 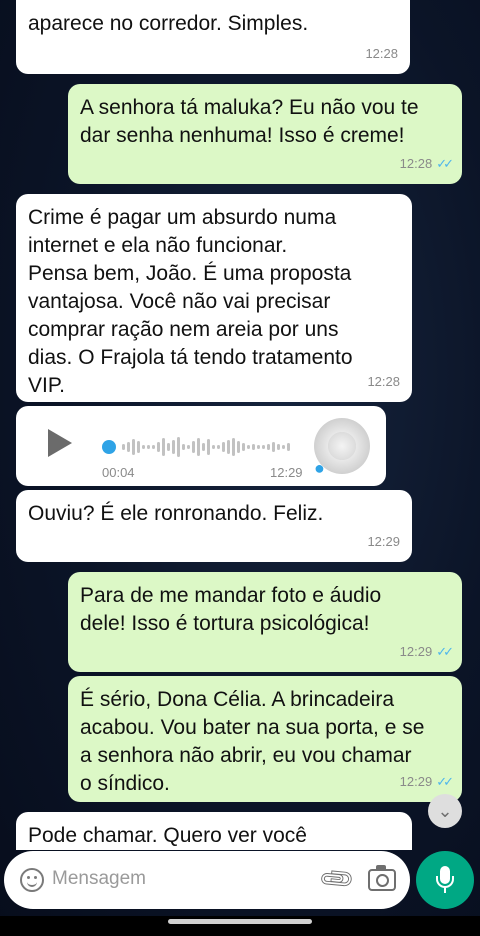 What do you see at coordinates (167, 835) in the screenshot?
I see `message-text: Pode chamar. Quero ver você` at bounding box center [167, 835].